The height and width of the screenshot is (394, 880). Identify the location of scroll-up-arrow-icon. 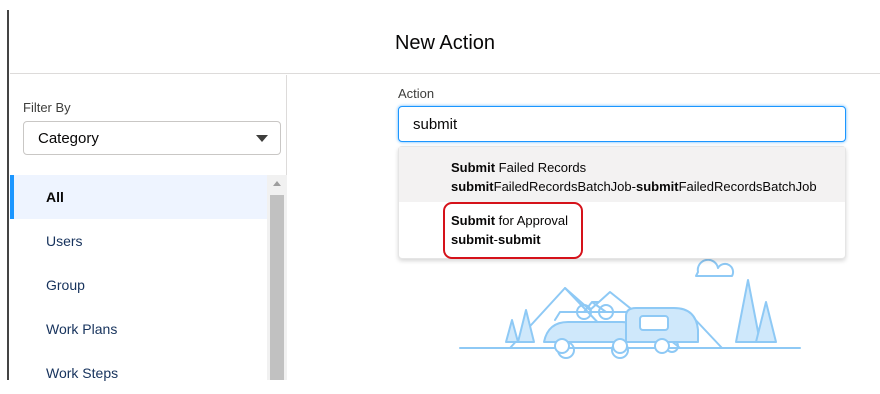
(277, 183).